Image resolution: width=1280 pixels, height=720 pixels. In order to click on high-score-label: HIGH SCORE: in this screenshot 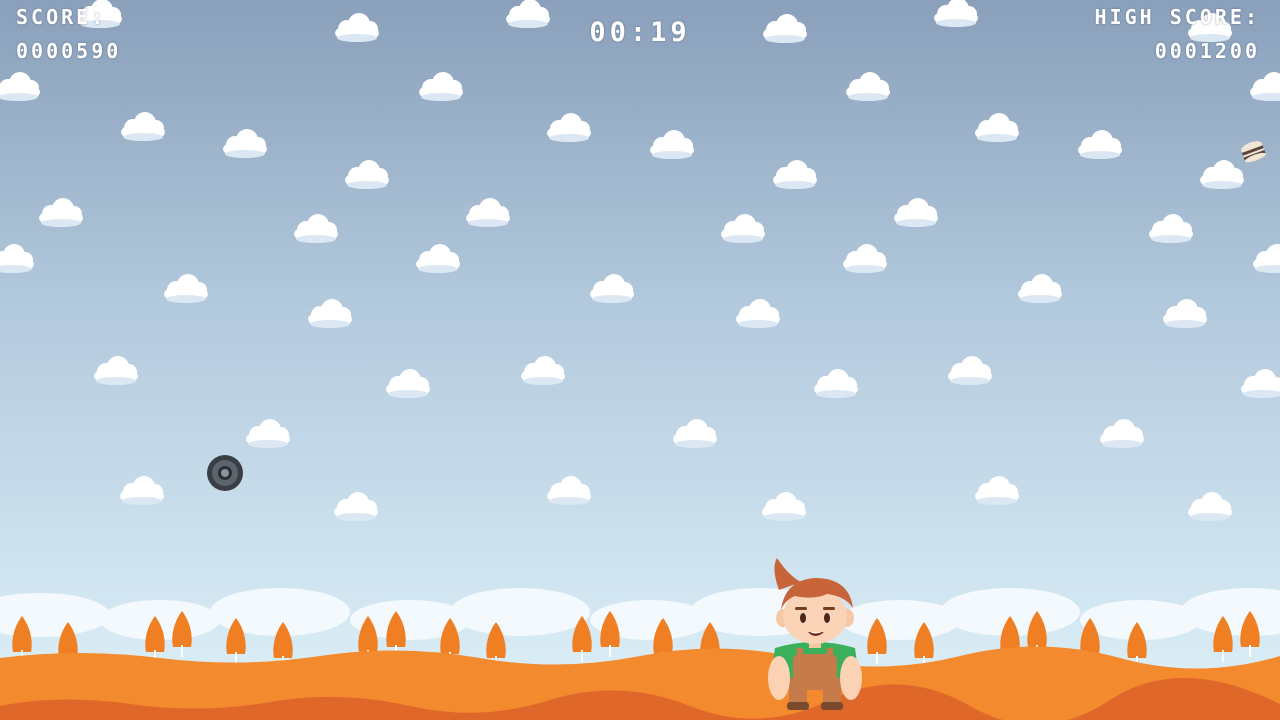, I will do `click(1177, 17)`.